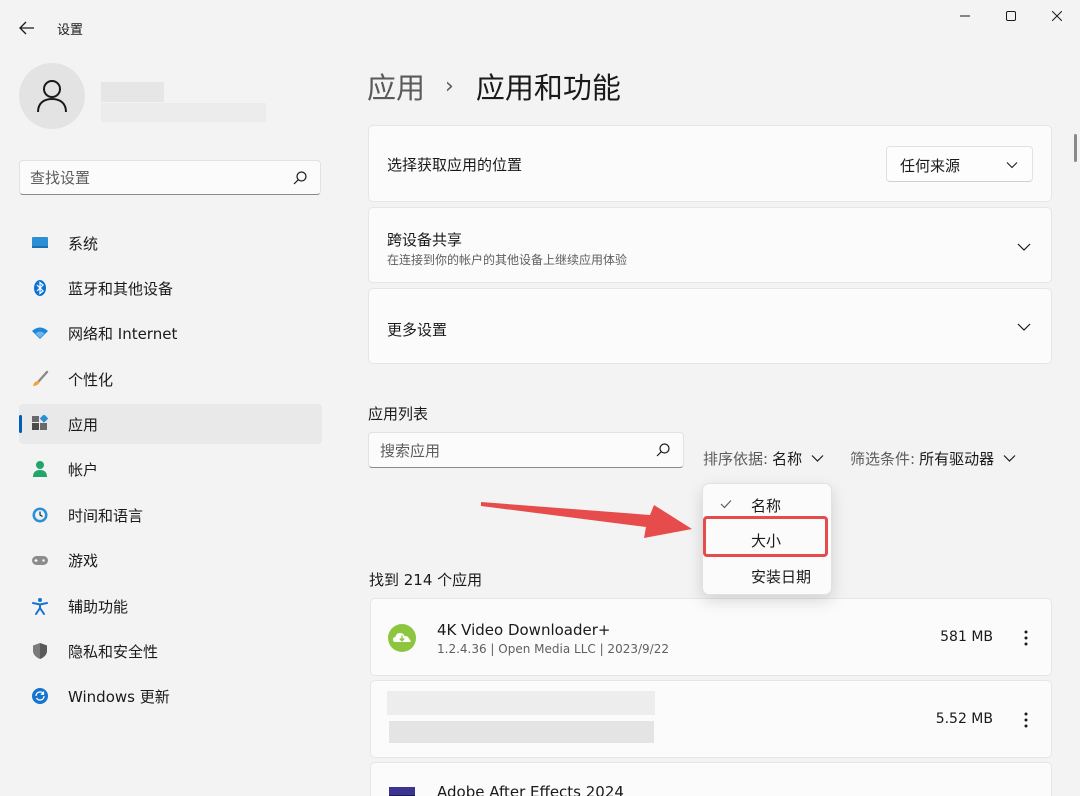 This screenshot has height=796, width=1080. What do you see at coordinates (170, 606) in the screenshot?
I see `sidebar-item-accessibility: 辅助功能` at bounding box center [170, 606].